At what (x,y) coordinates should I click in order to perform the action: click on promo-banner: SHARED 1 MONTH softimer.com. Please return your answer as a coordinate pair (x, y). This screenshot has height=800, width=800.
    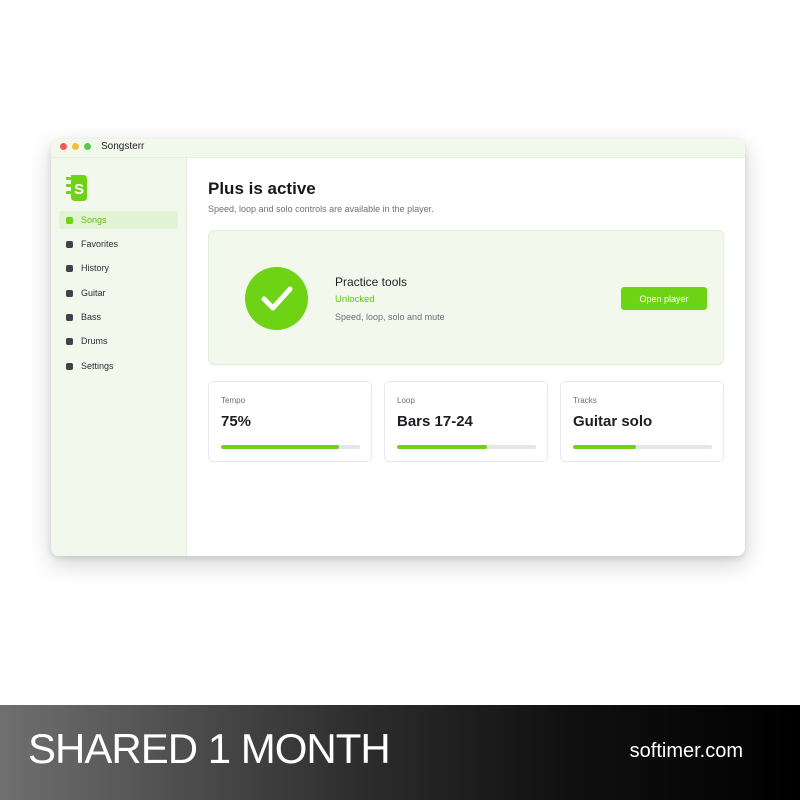
    Looking at the image, I should click on (400, 752).